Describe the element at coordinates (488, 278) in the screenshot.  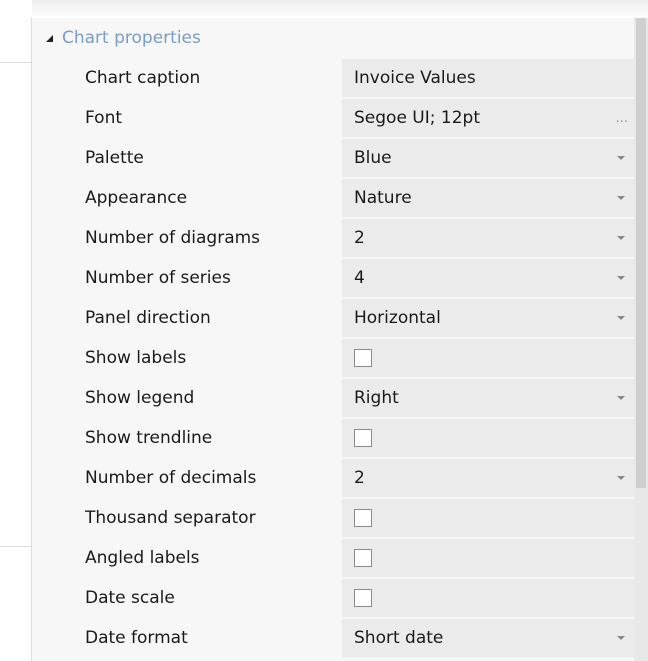
I see `property-value-cell: 4` at that location.